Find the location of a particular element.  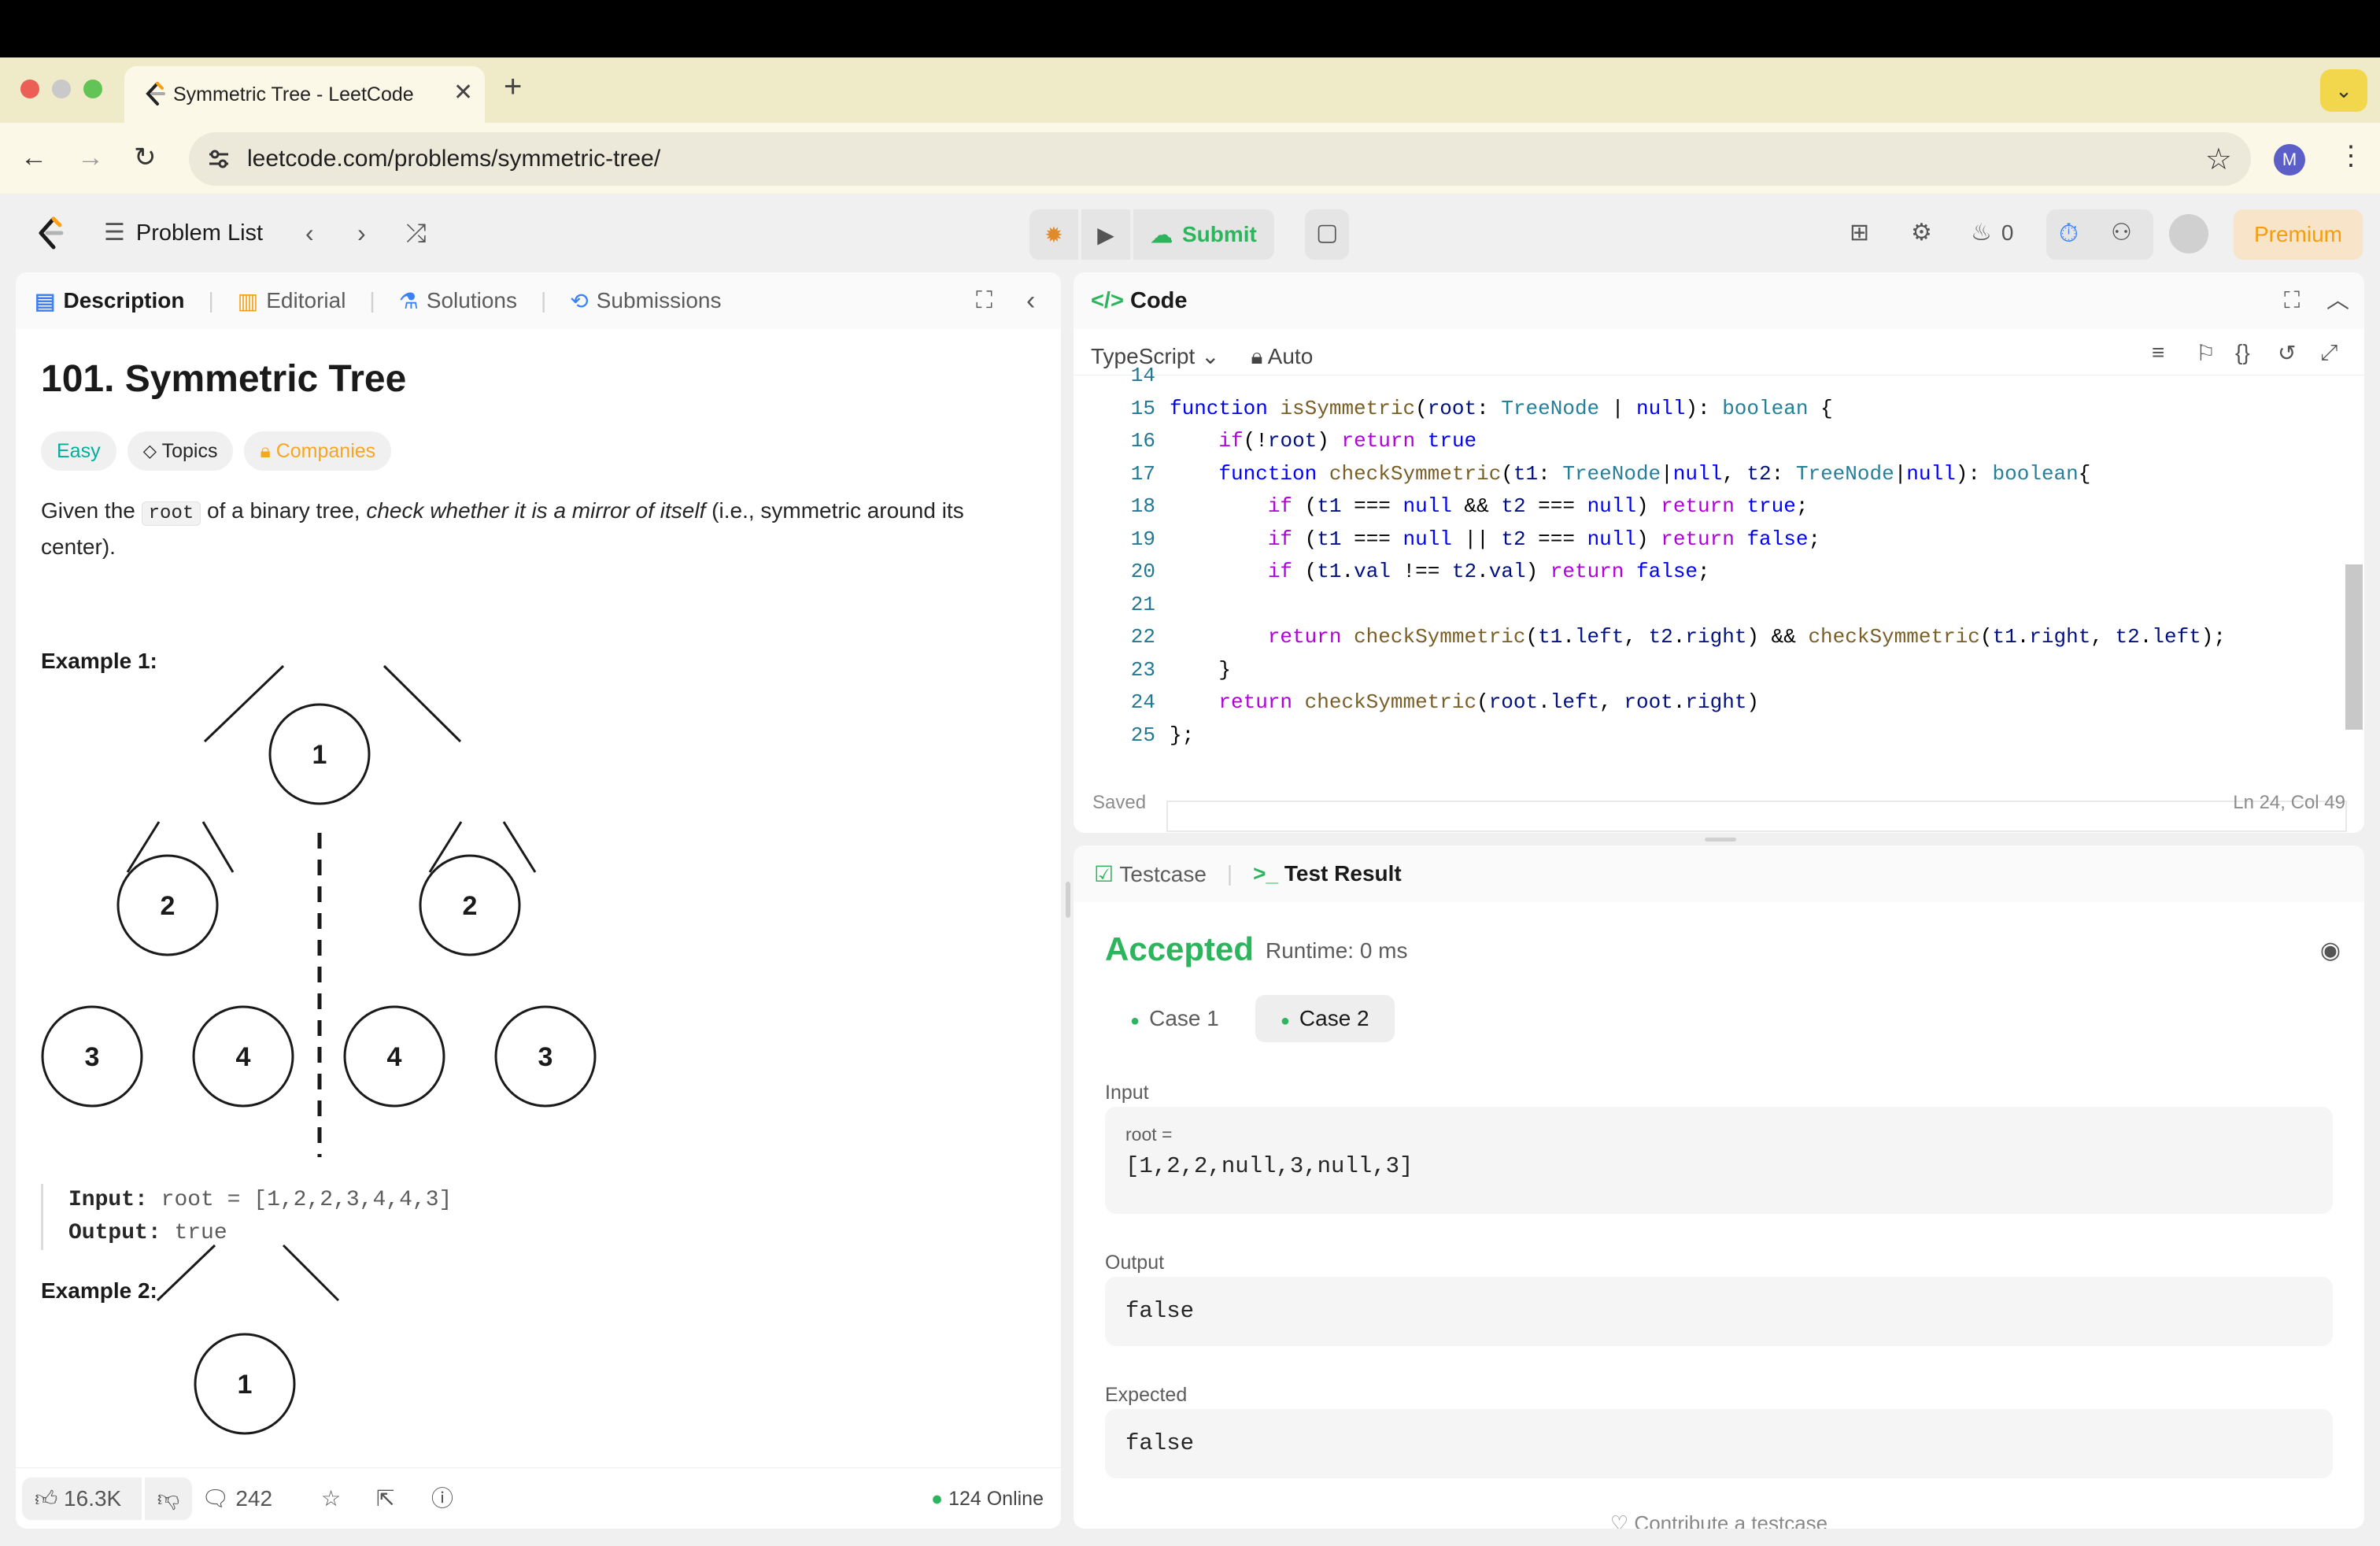

streak-button: ♨ 0 is located at coordinates (1992, 233).